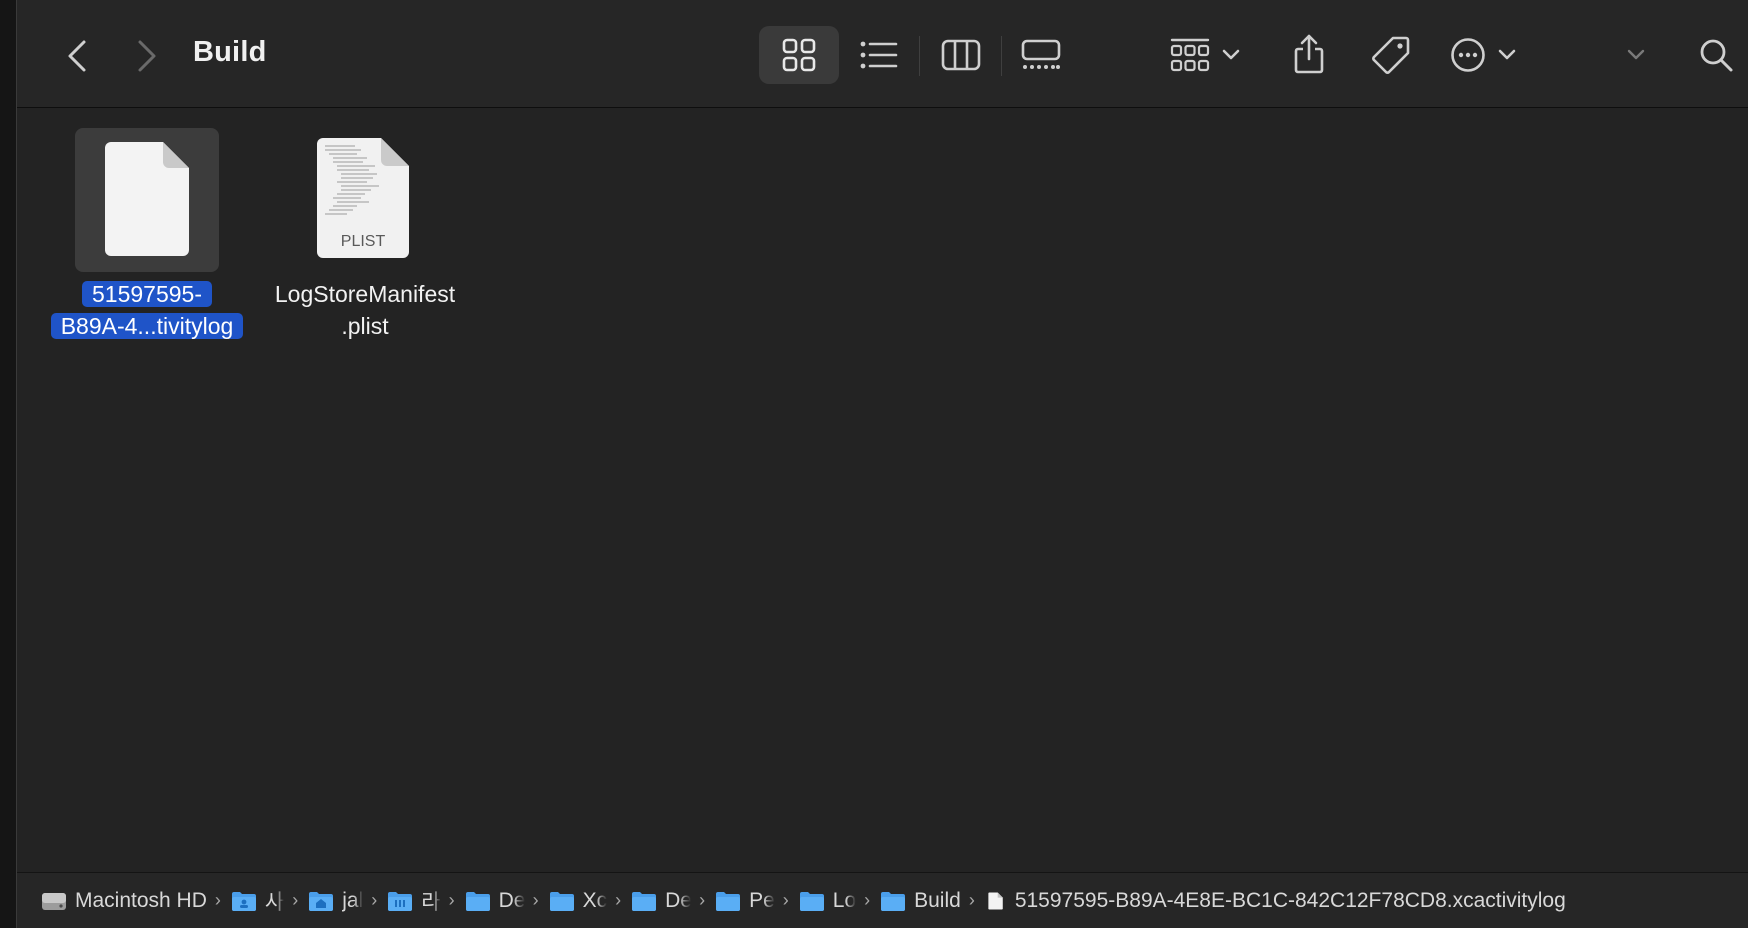 The width and height of the screenshot is (1748, 928). I want to click on blank-document-icon, so click(147, 199).